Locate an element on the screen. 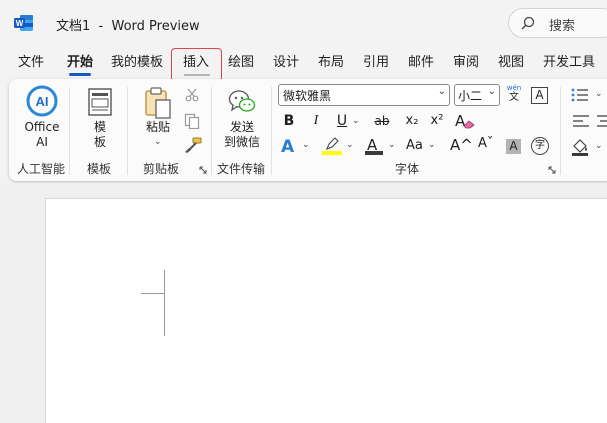 The image size is (607, 423). eraser-icon is located at coordinates (469, 124).